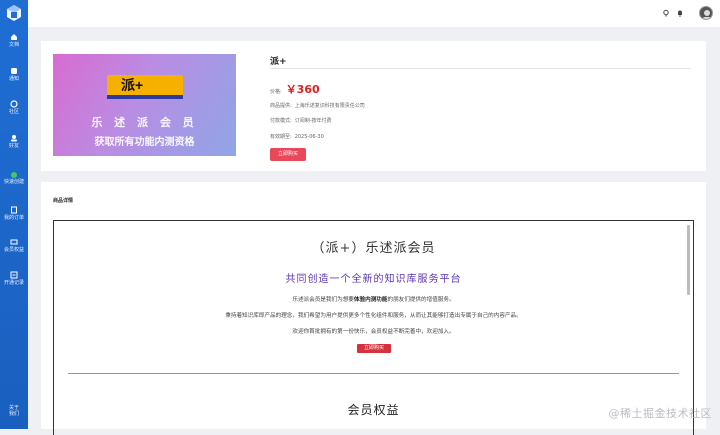  Describe the element at coordinates (374, 13) in the screenshot. I see `top-bar` at that location.